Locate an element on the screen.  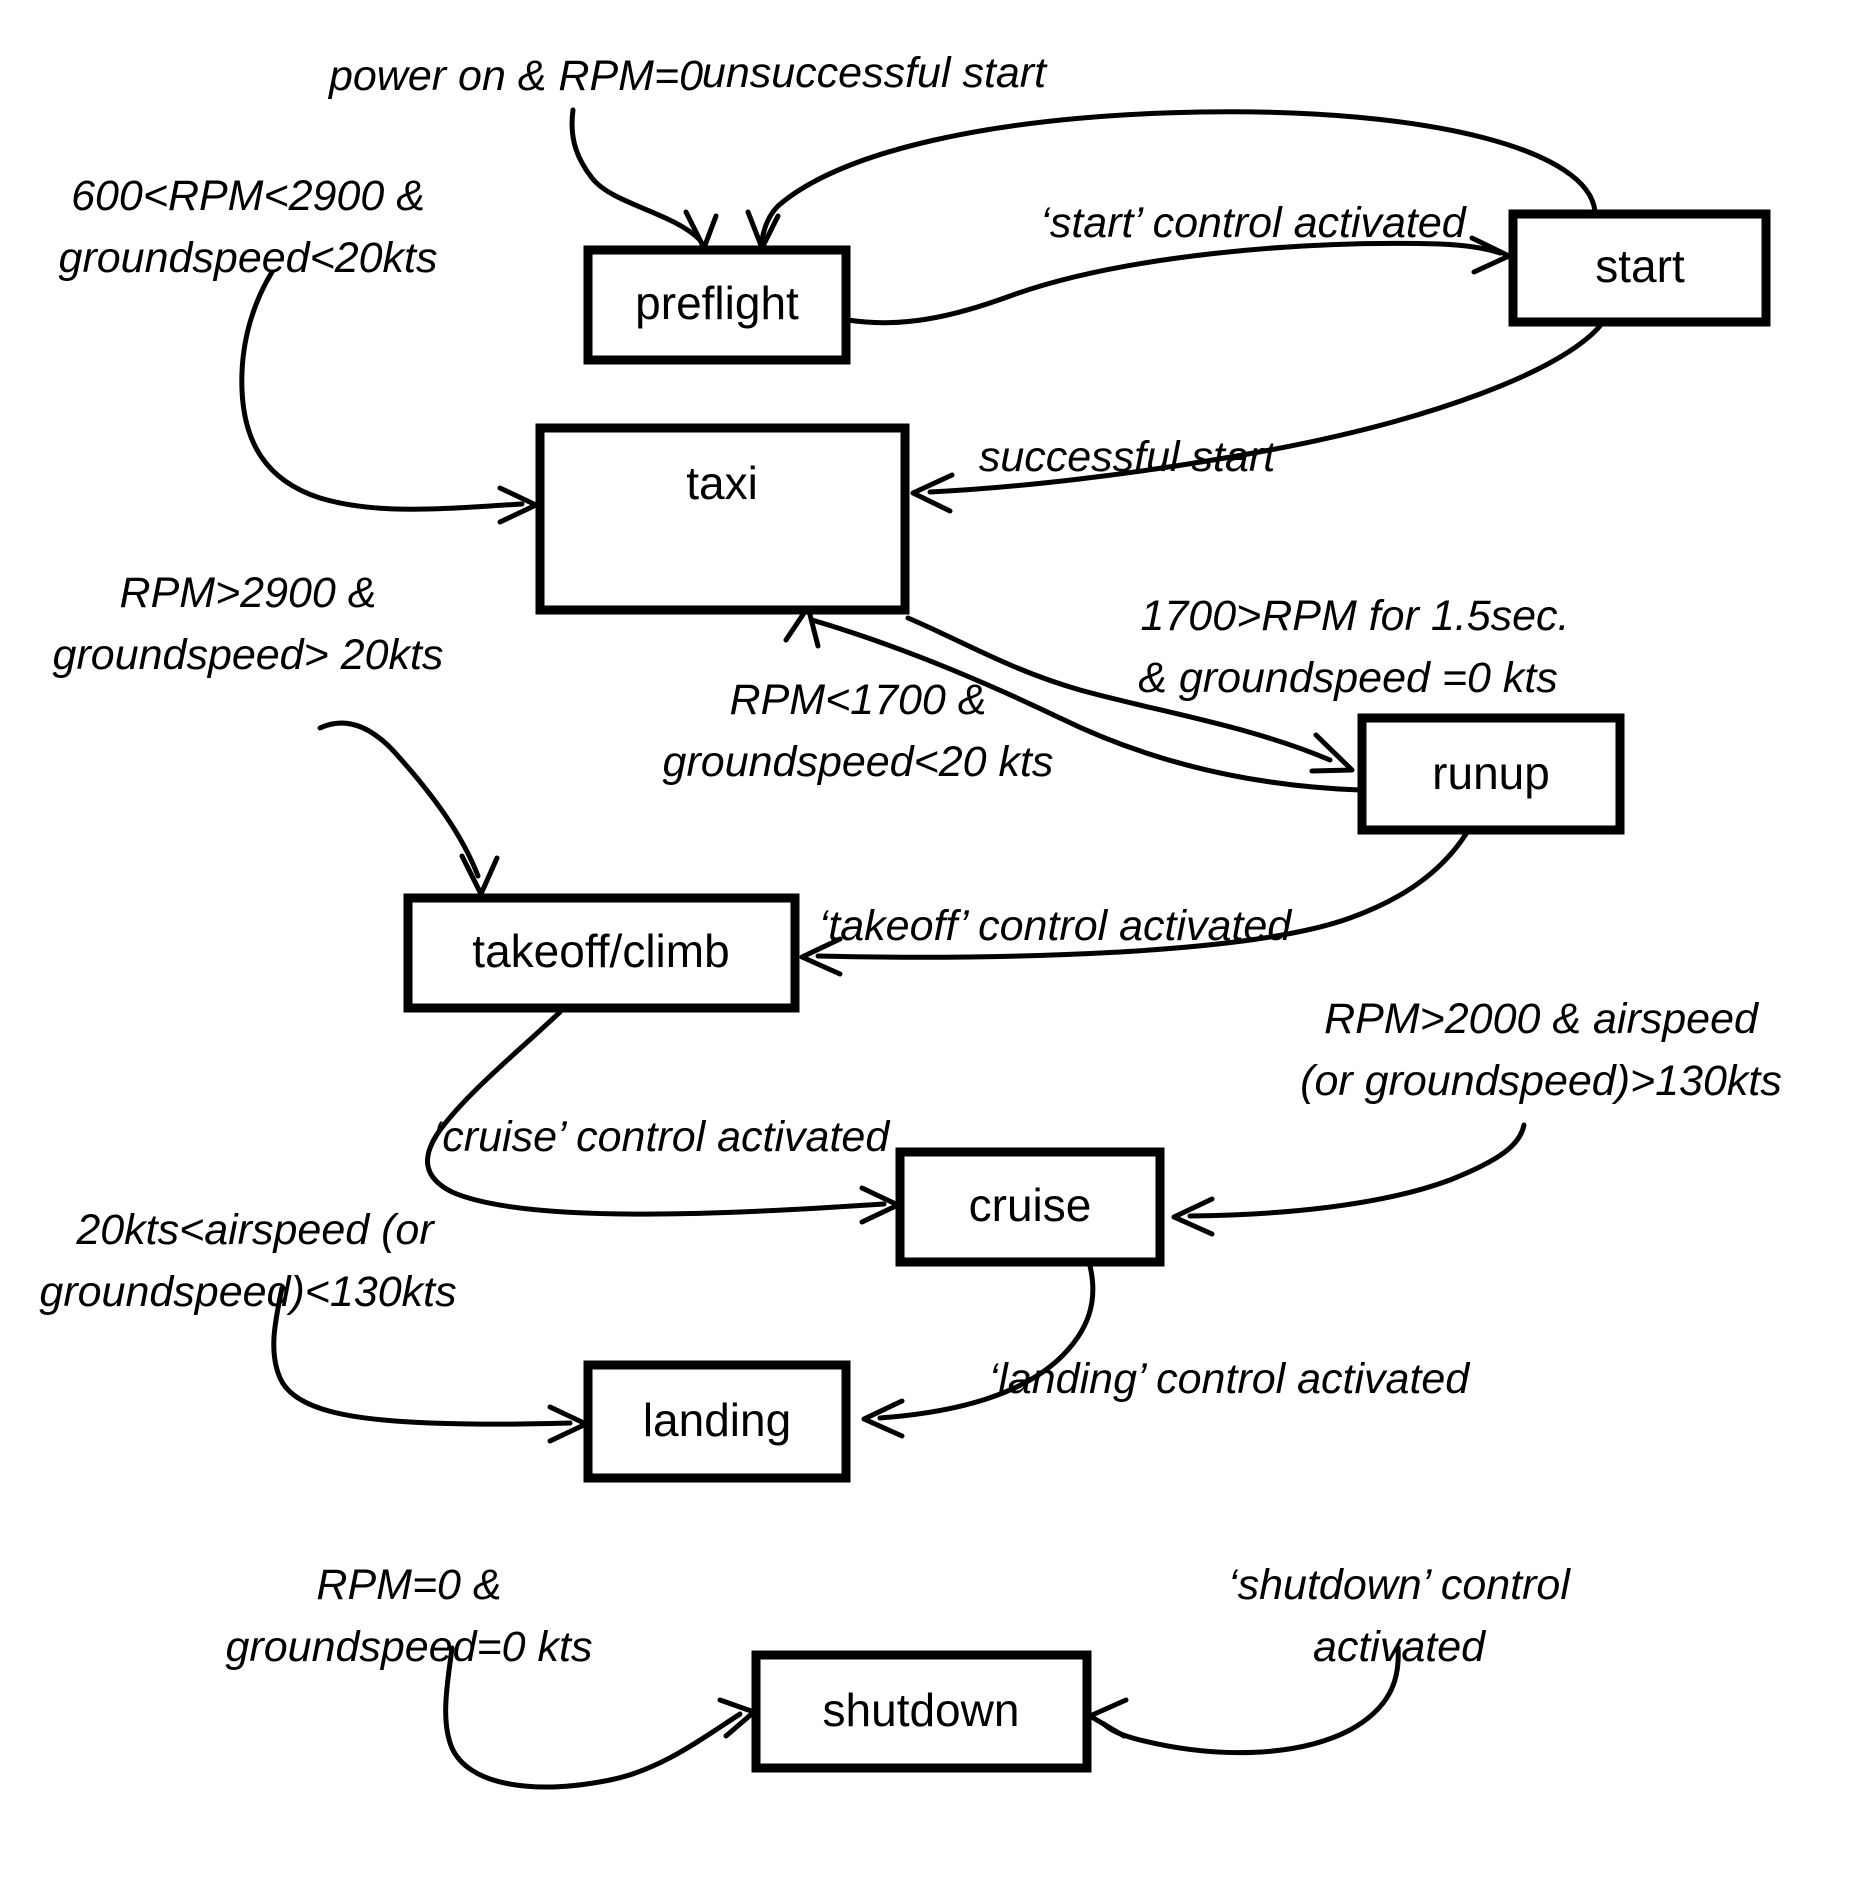
state-landing-label: landing is located at coordinates (717, 1420).